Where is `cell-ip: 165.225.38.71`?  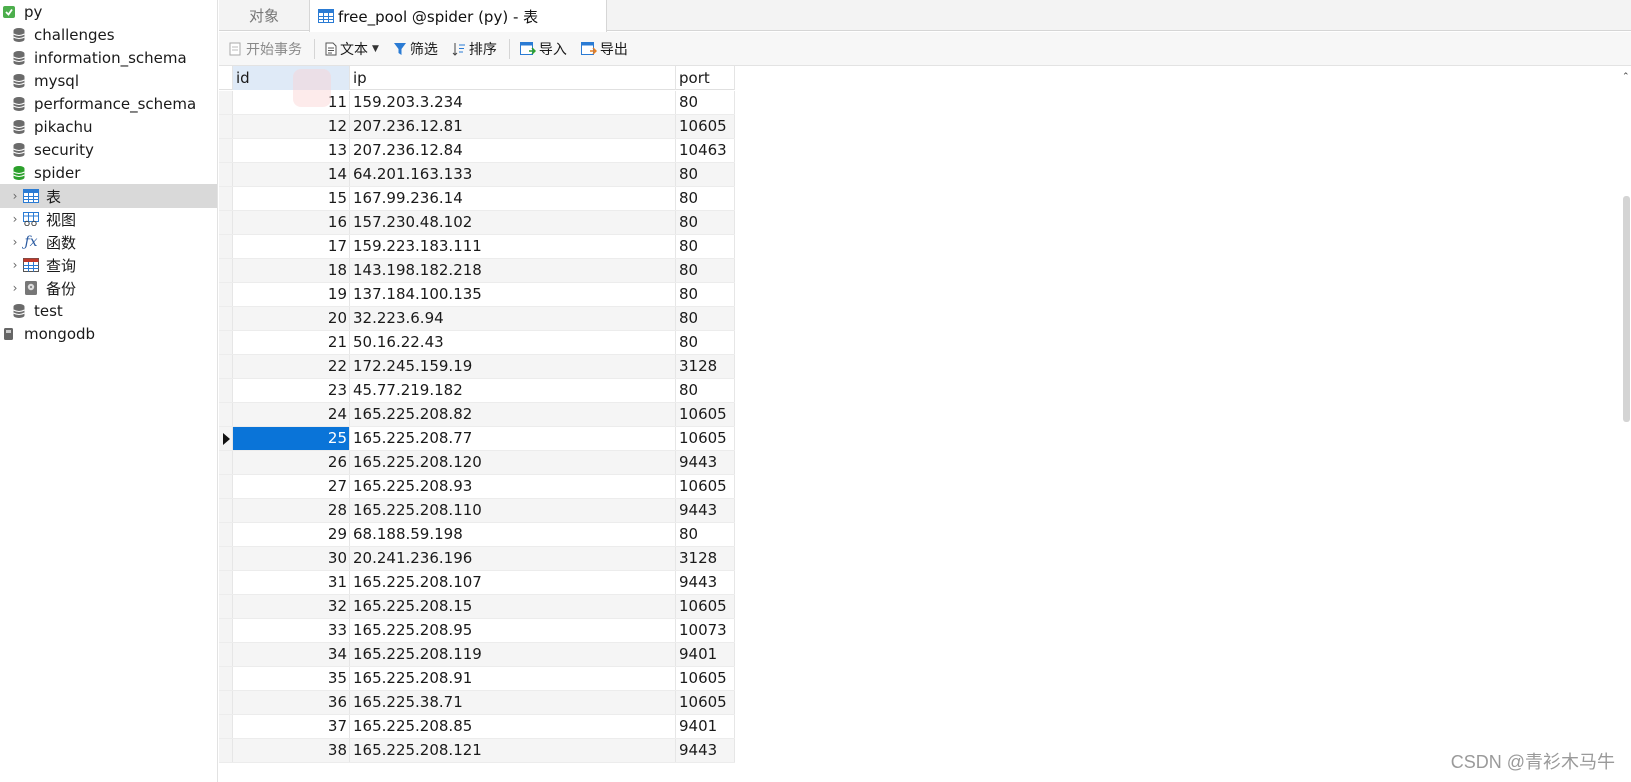 cell-ip: 165.225.38.71 is located at coordinates (513, 702).